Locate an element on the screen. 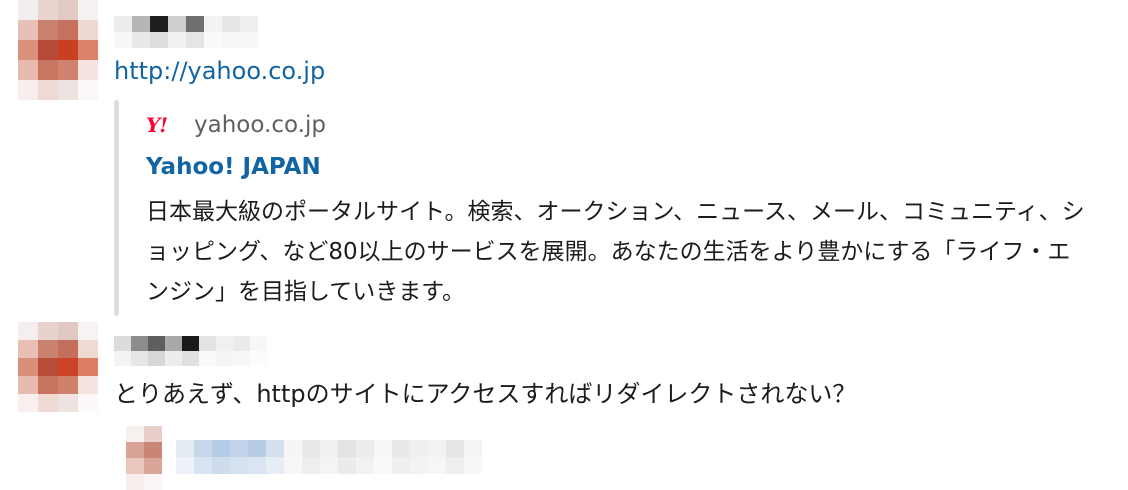  reply-avatar is located at coordinates (144, 458).